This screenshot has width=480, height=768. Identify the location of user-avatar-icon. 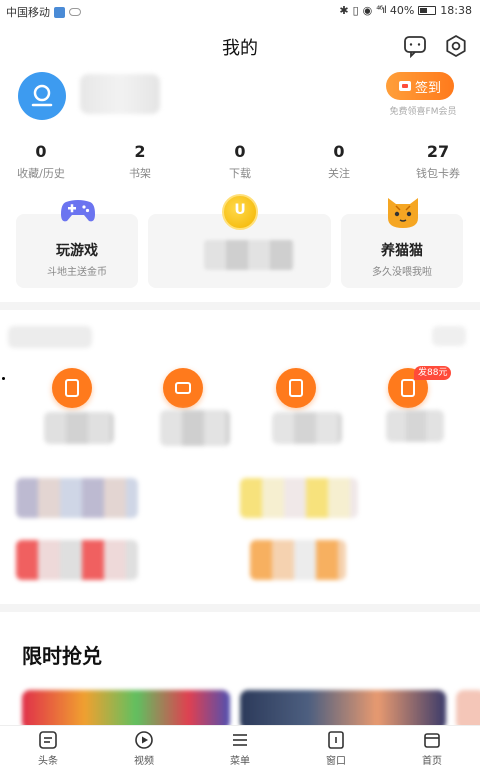
(42, 95).